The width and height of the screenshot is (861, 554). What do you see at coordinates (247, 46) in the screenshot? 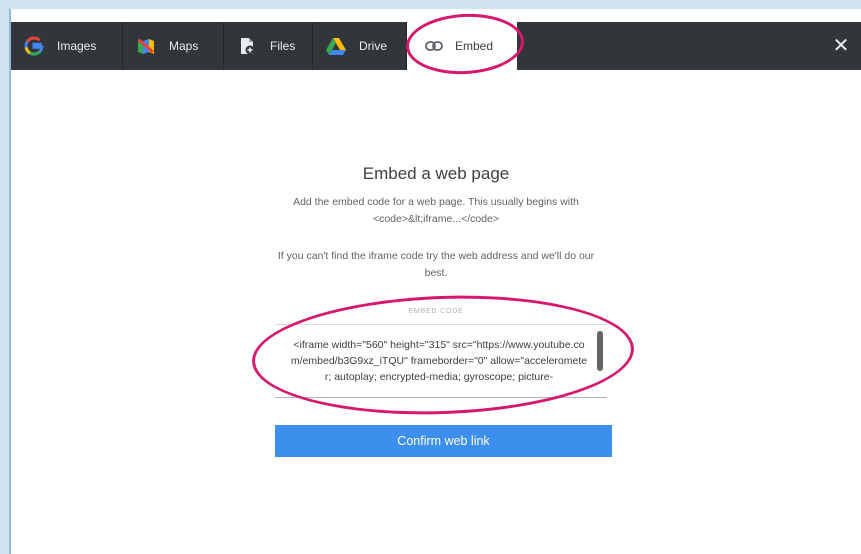
I see `file-upload-icon` at bounding box center [247, 46].